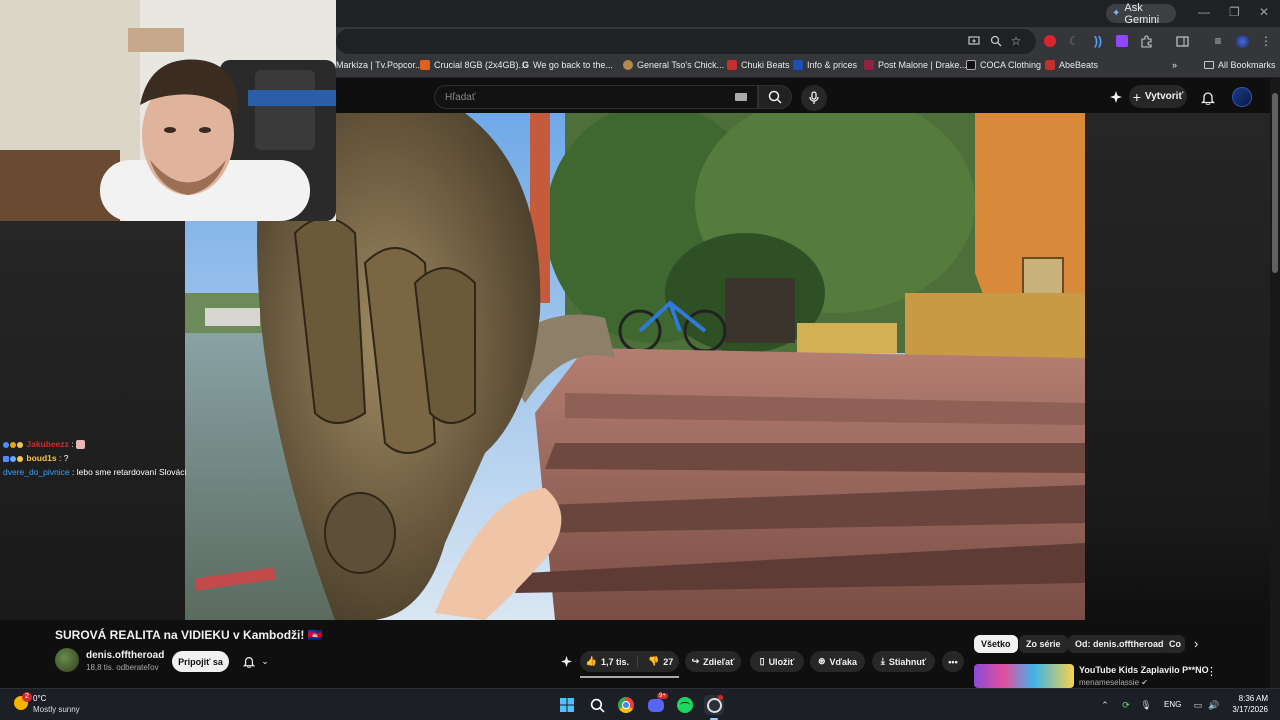  What do you see at coordinates (1177, 366) in the screenshot?
I see `right-background-panel` at bounding box center [1177, 366].